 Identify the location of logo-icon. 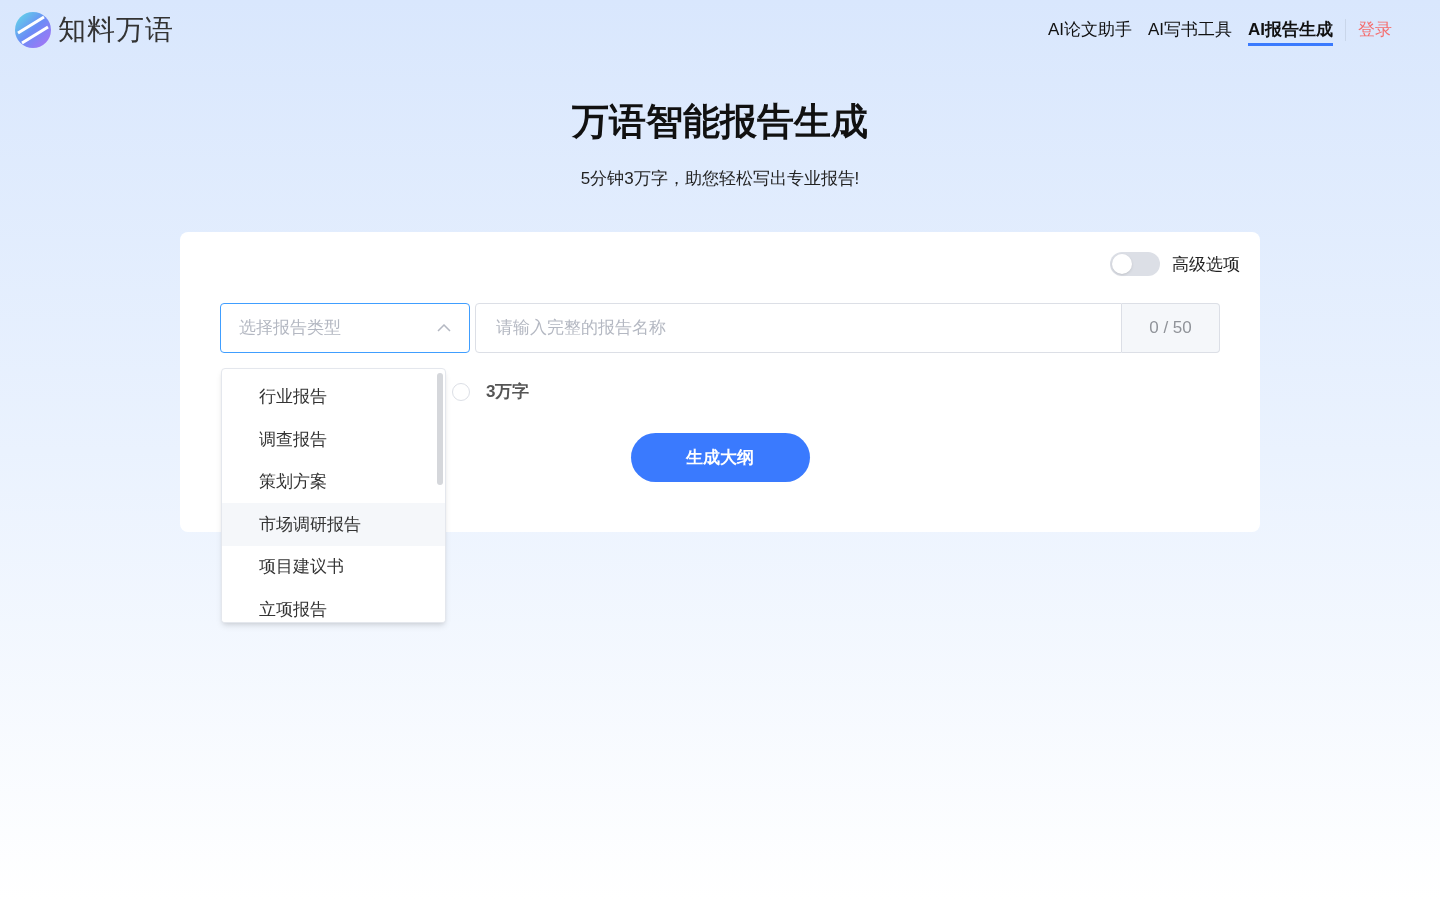
(33, 30).